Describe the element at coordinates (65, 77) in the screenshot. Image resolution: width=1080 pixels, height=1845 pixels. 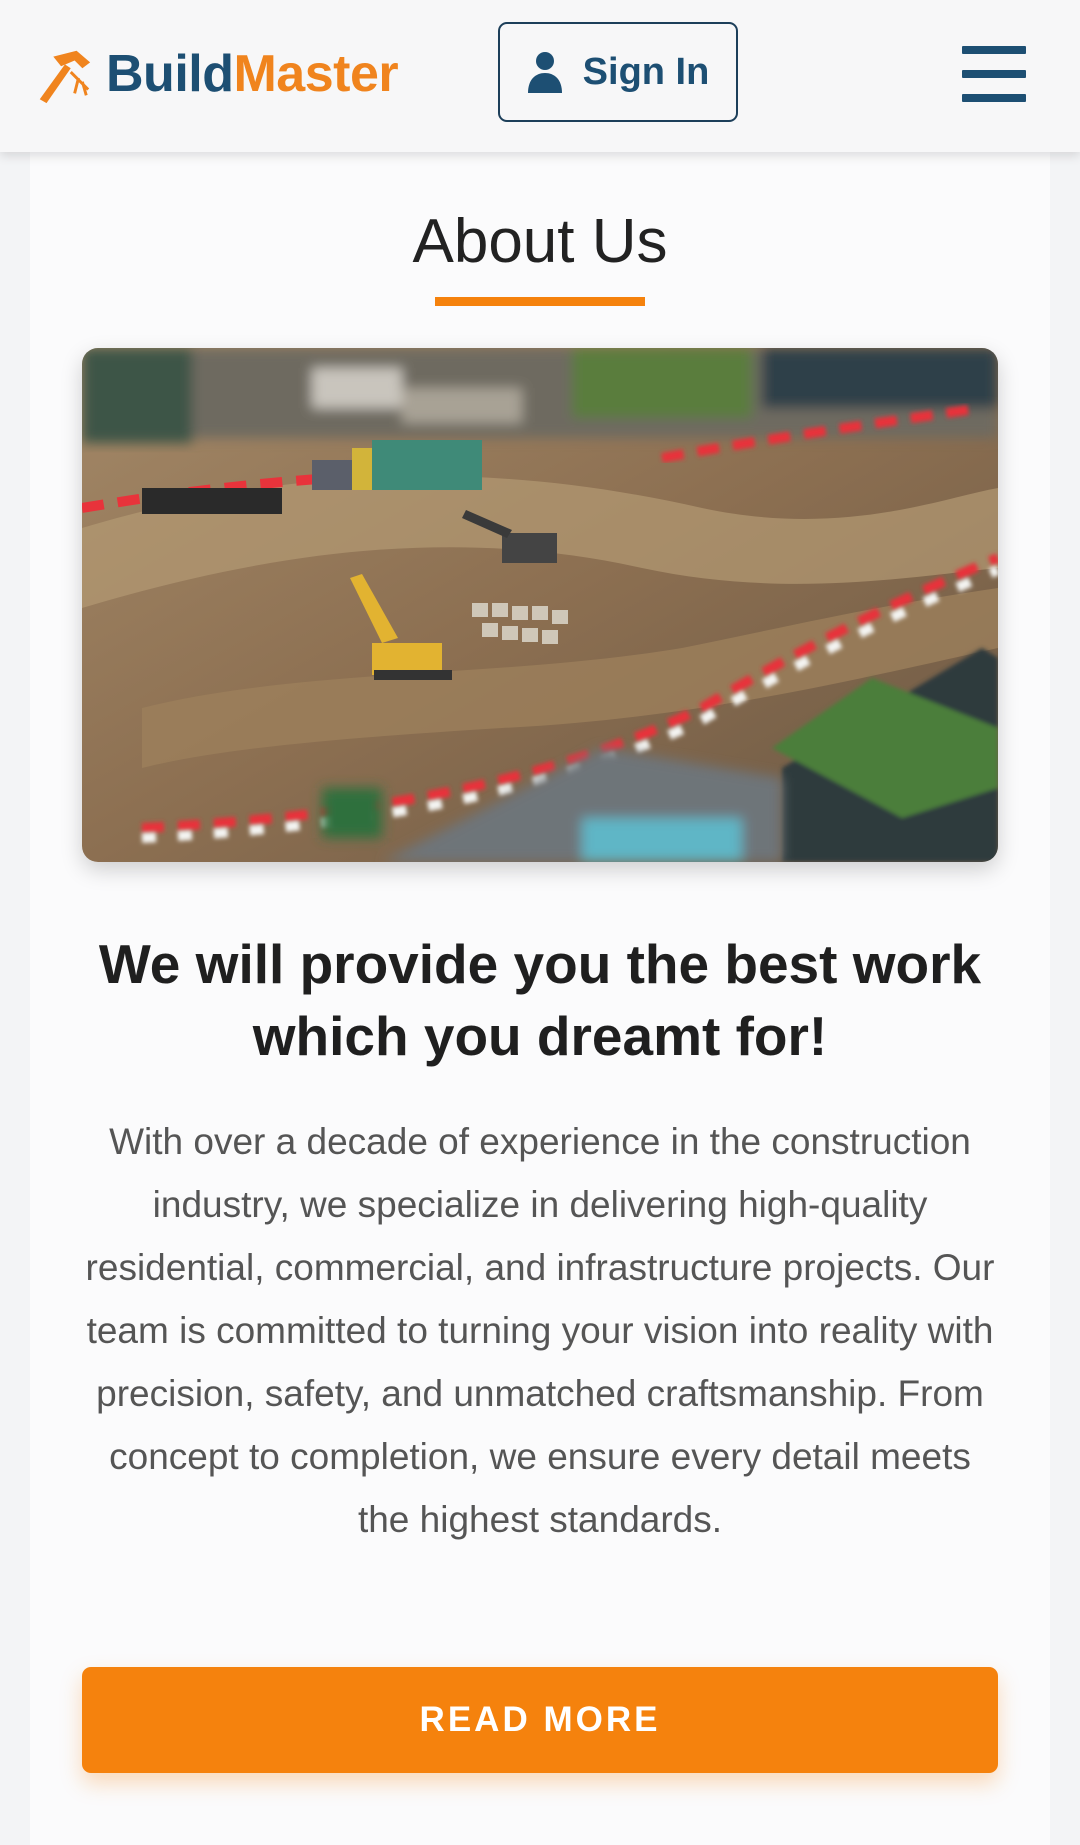
I see `hammer-icon` at that location.